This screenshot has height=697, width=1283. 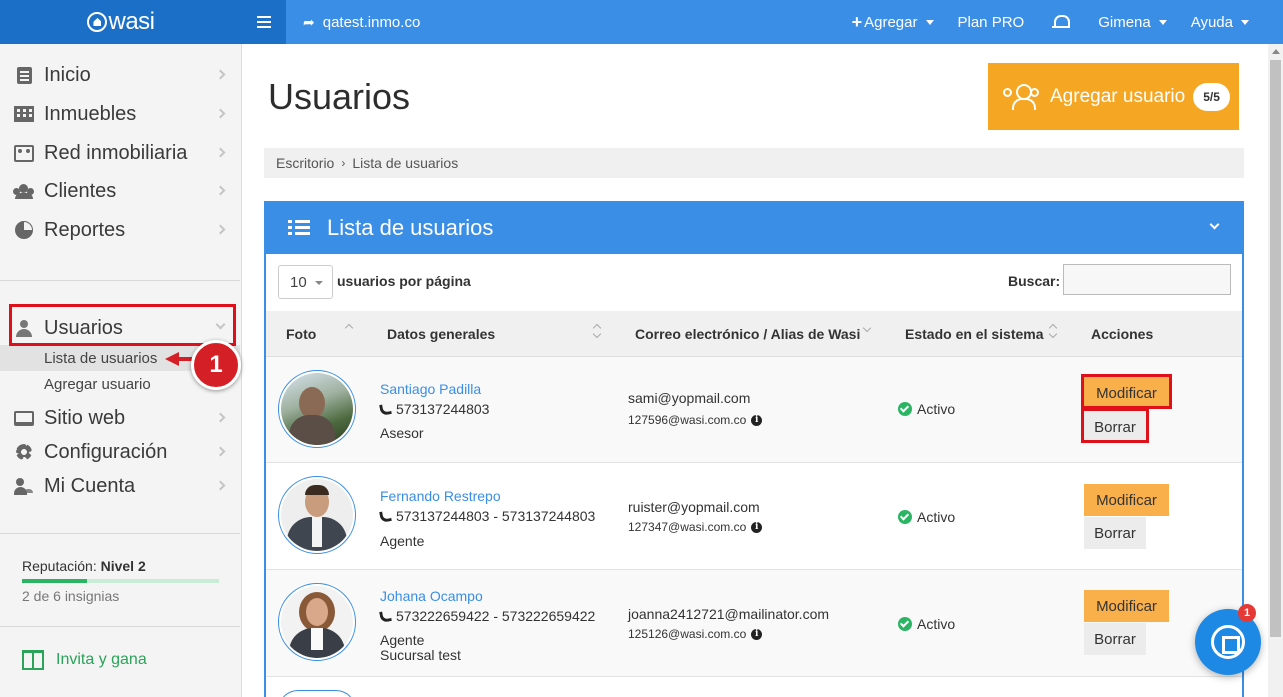 I want to click on sort-desc-icon, so click(x=868, y=332).